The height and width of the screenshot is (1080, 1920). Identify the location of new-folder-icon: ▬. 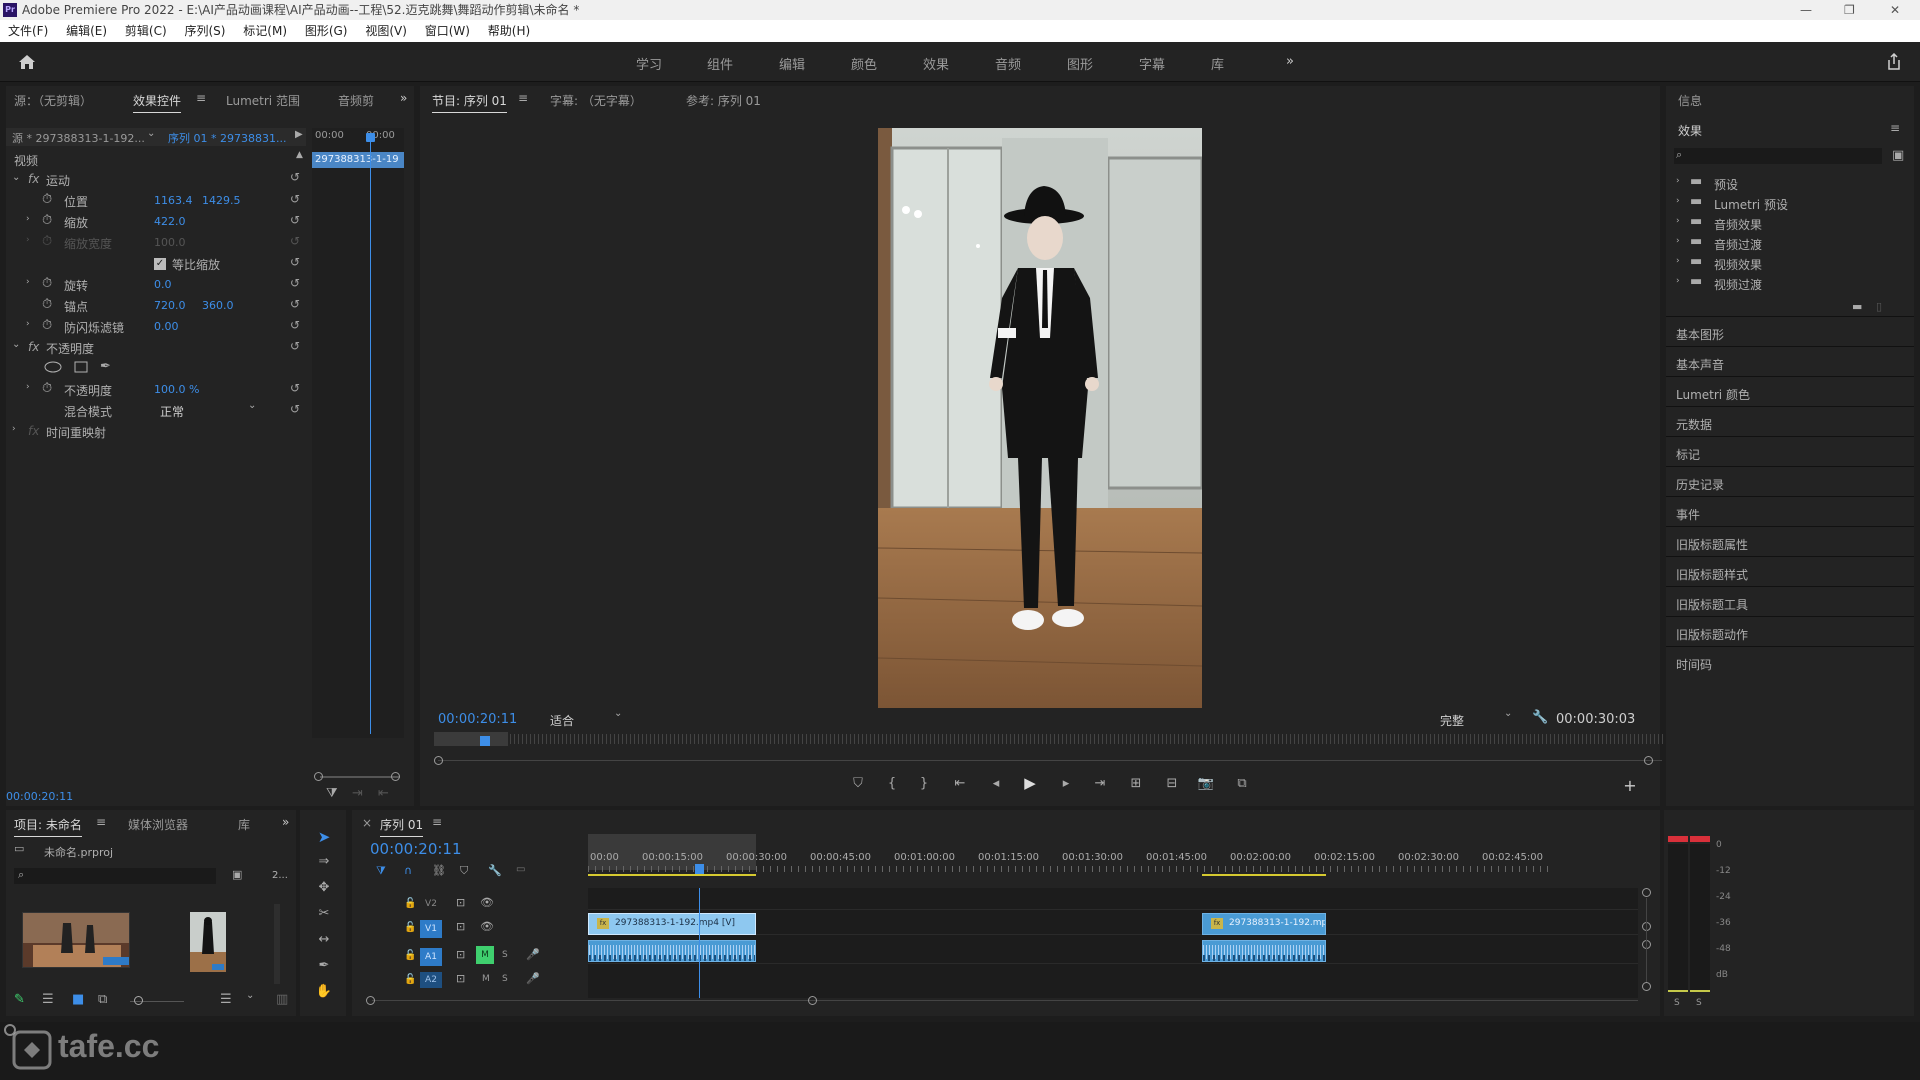
(1857, 306).